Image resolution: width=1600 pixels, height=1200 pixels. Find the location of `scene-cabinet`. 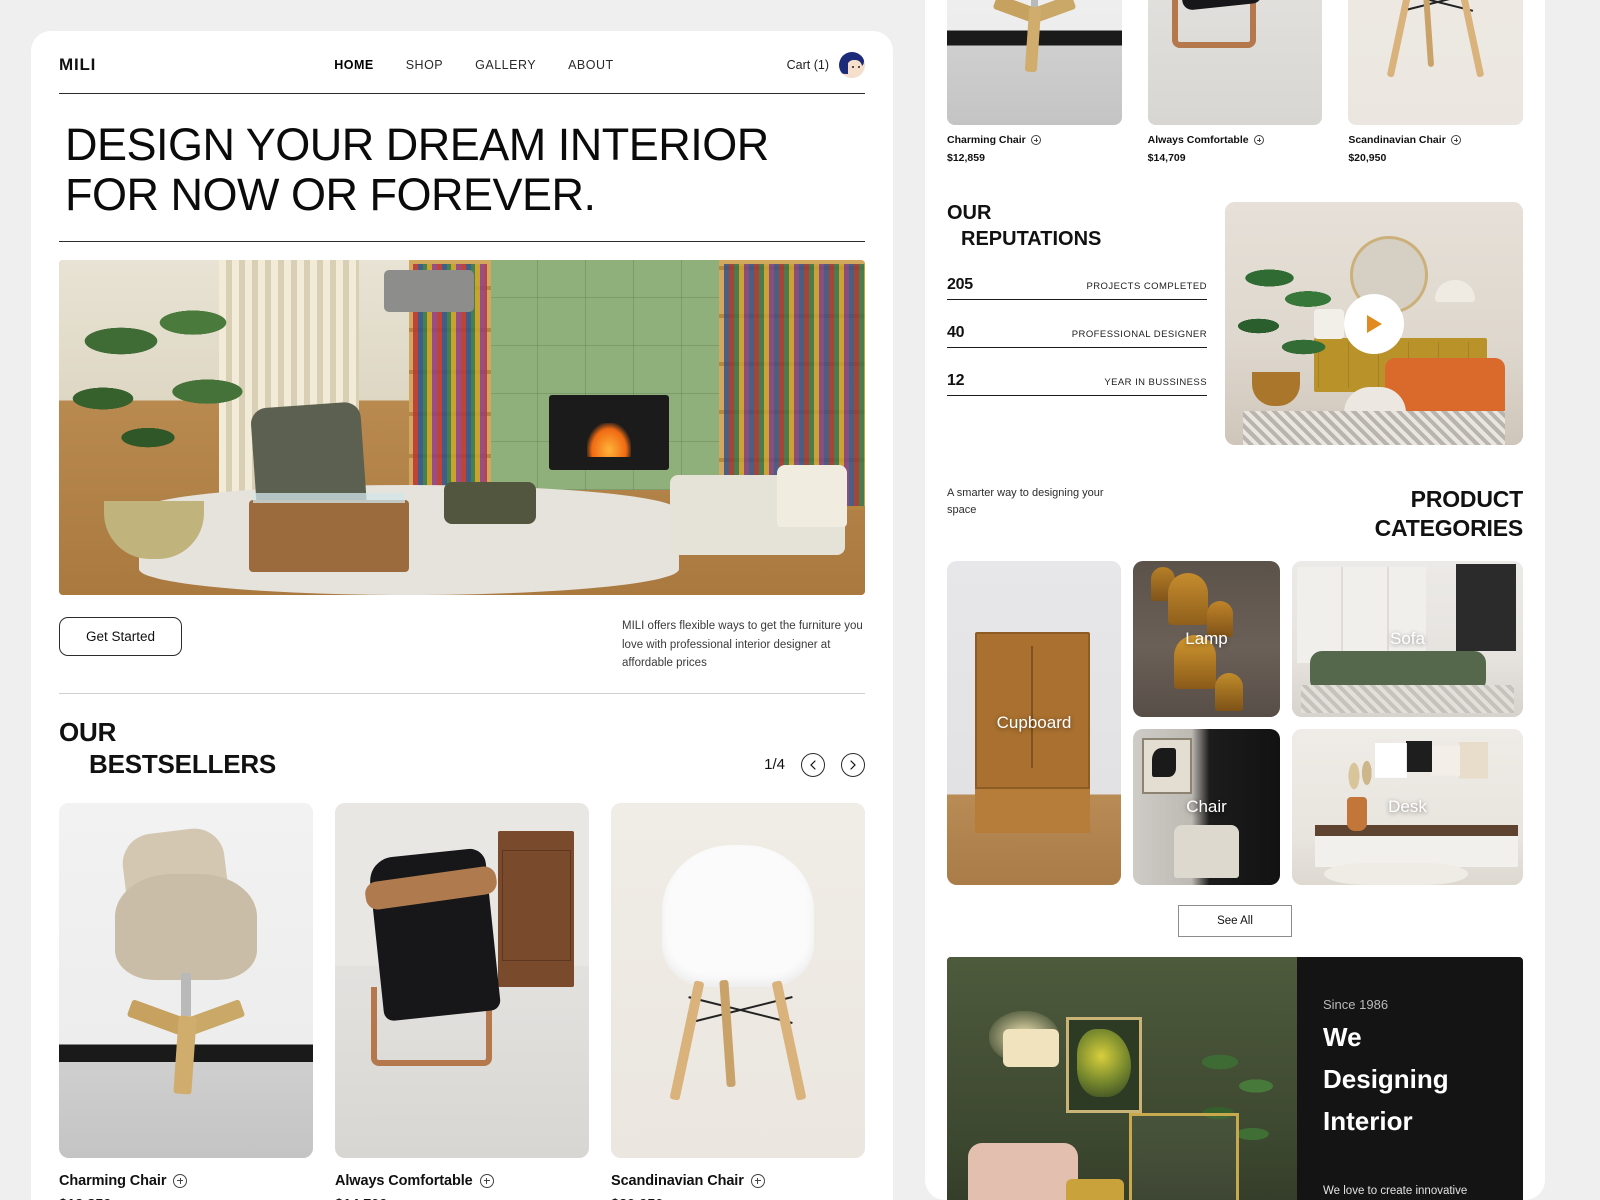

scene-cabinet is located at coordinates (535, 909).